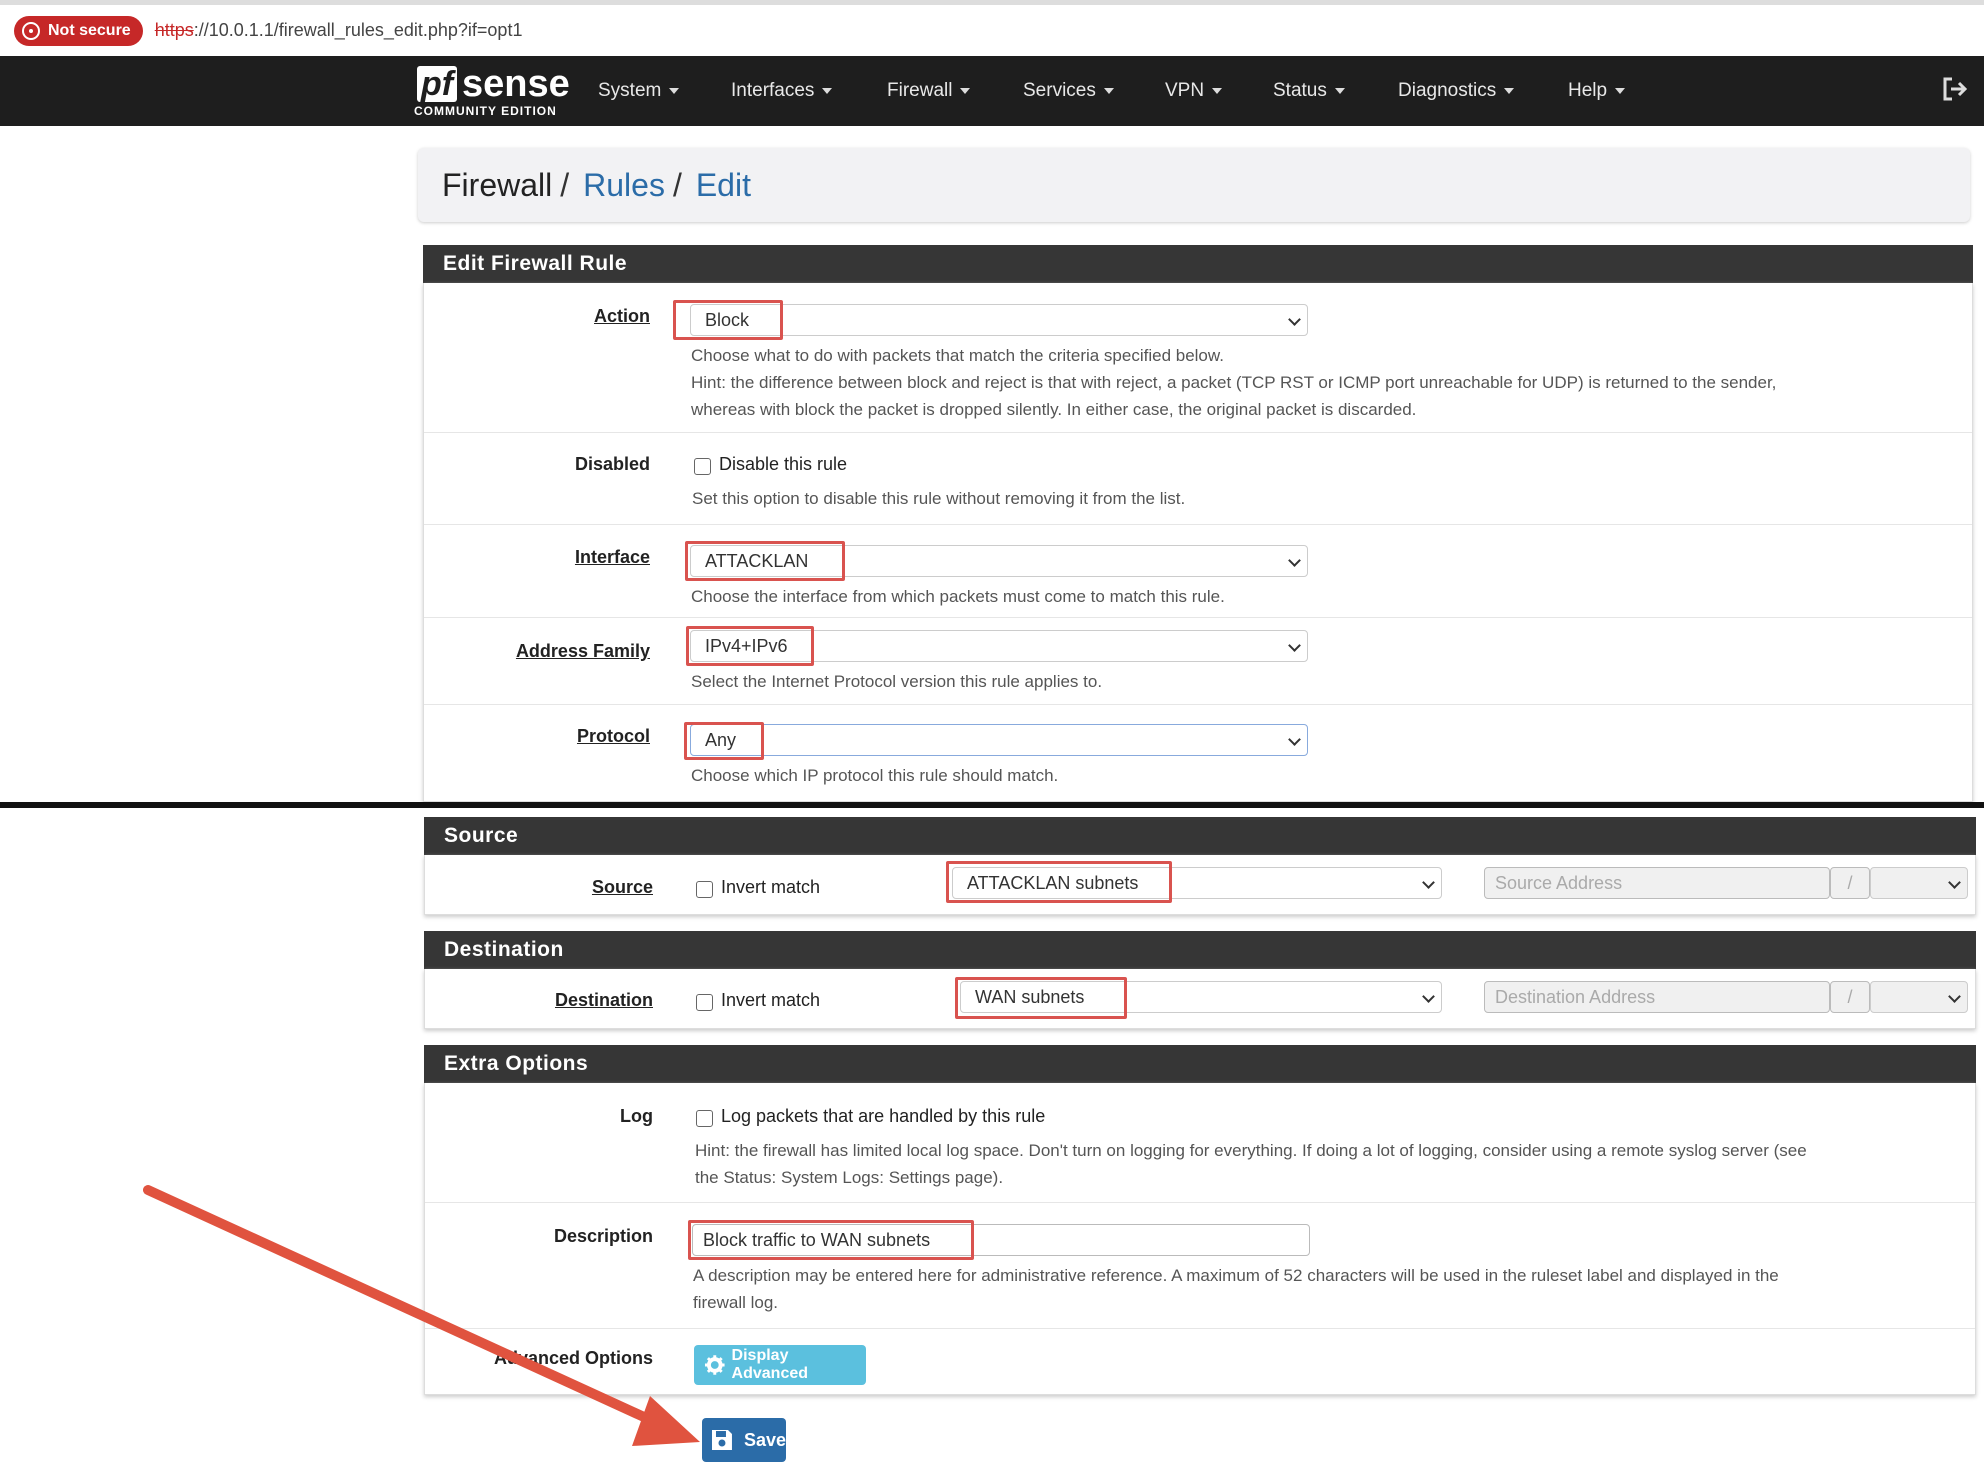  I want to click on menu-label: Status, so click(1300, 90).